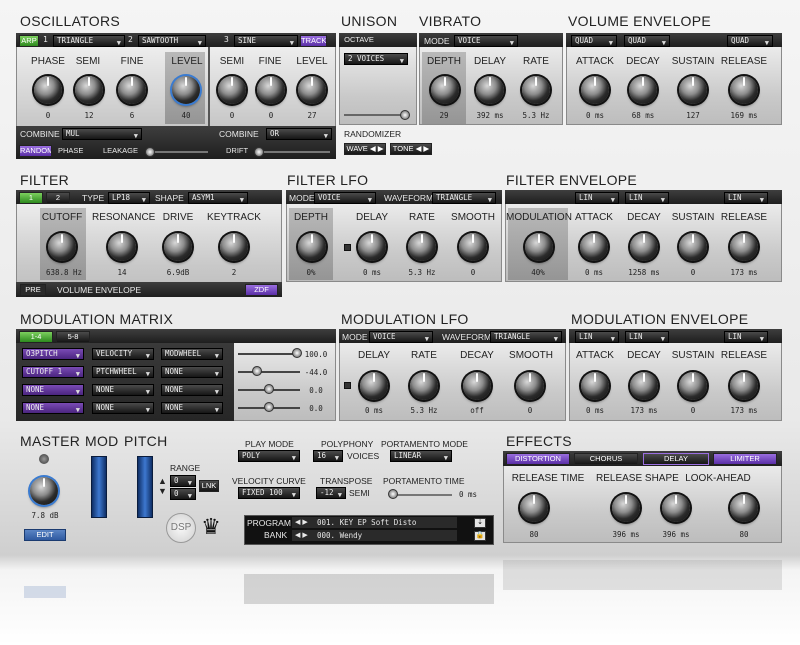 The image size is (800, 645). I want to click on mlfo-decay-knob, so click(477, 386).